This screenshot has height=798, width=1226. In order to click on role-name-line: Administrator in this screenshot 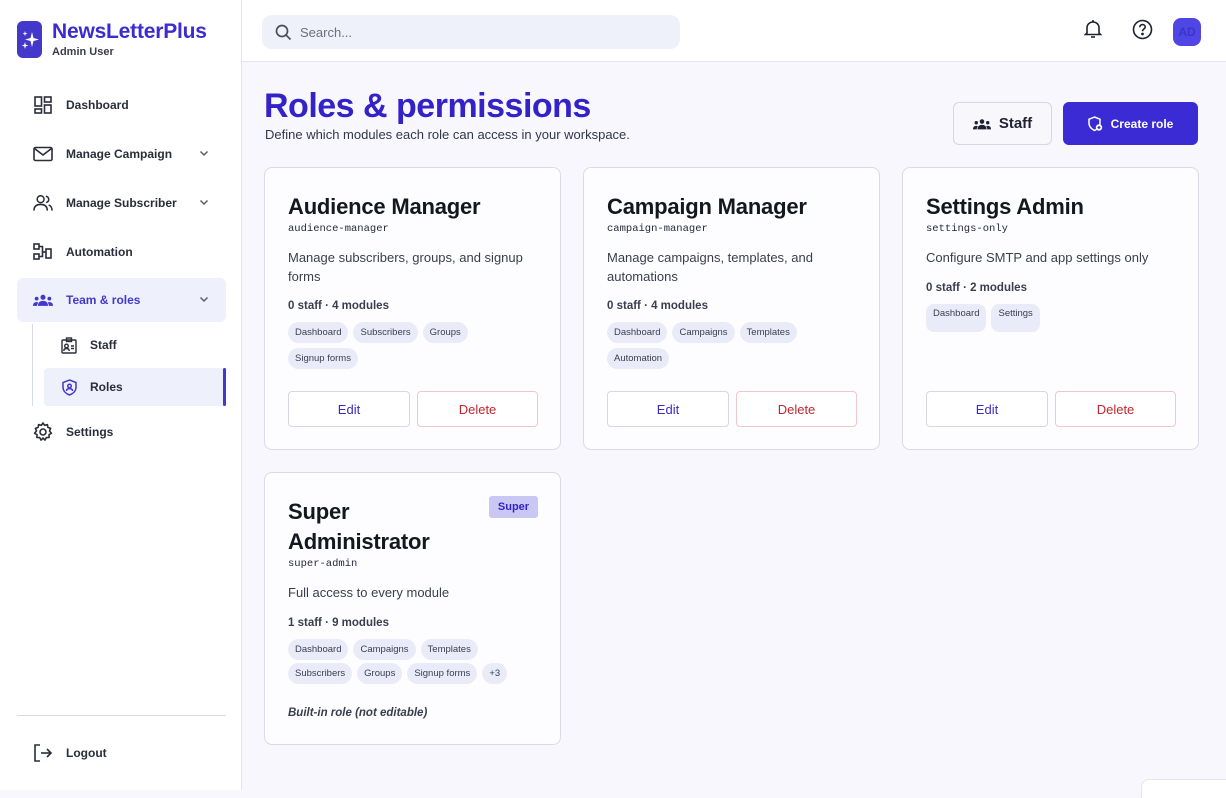, I will do `click(359, 541)`.